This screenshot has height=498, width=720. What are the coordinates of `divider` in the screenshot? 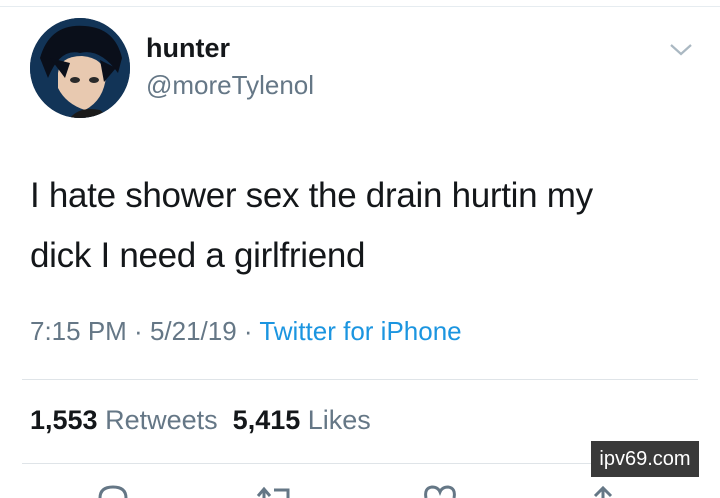 It's located at (360, 379).